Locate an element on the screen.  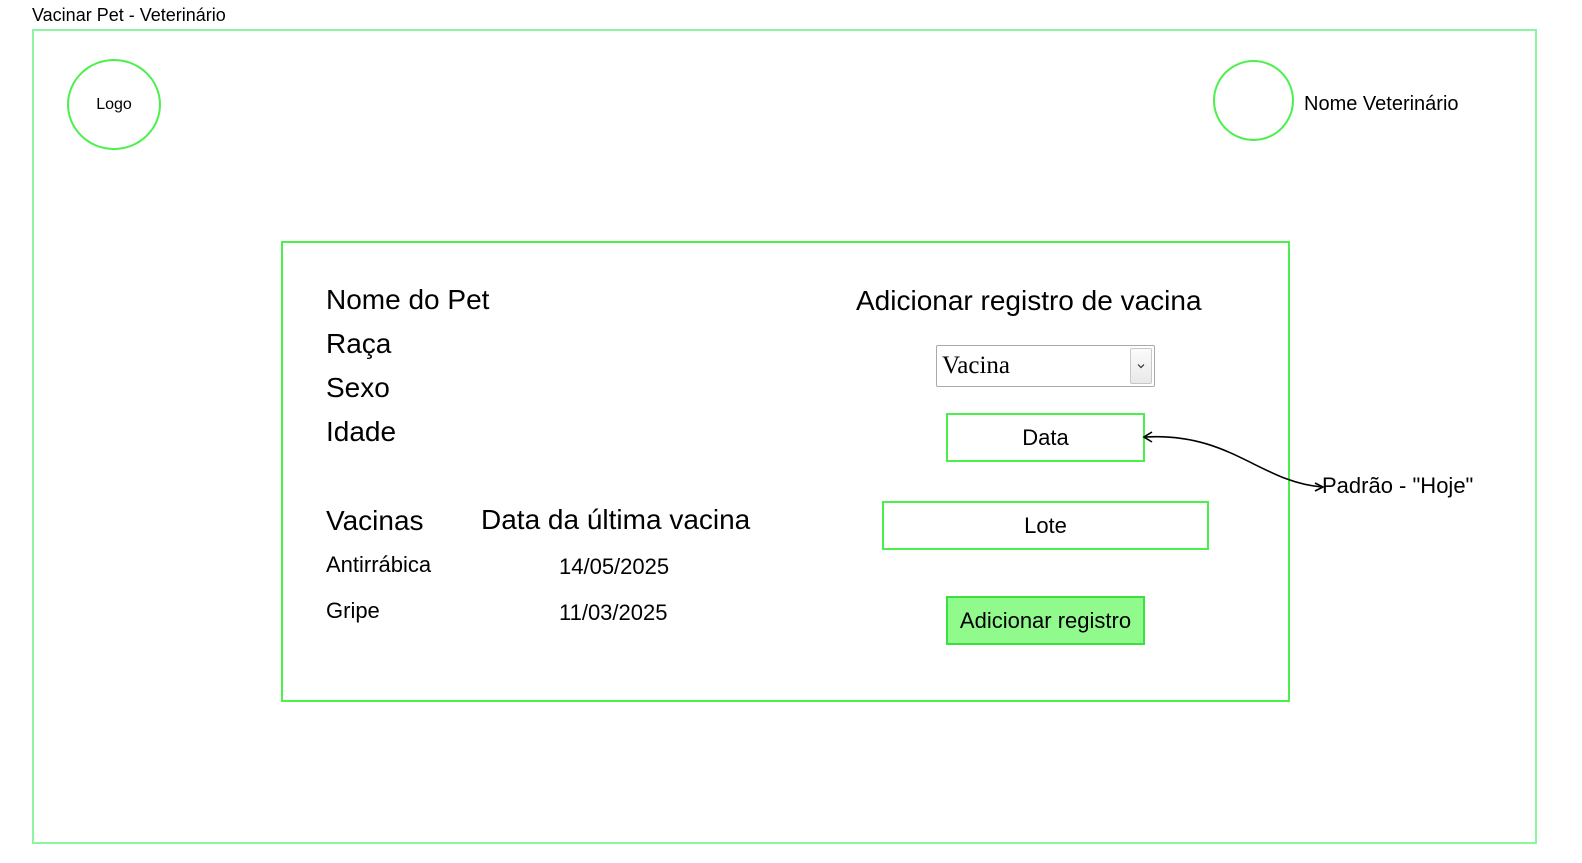
vaccine-date-cell: 14/05/2025 is located at coordinates (614, 566).